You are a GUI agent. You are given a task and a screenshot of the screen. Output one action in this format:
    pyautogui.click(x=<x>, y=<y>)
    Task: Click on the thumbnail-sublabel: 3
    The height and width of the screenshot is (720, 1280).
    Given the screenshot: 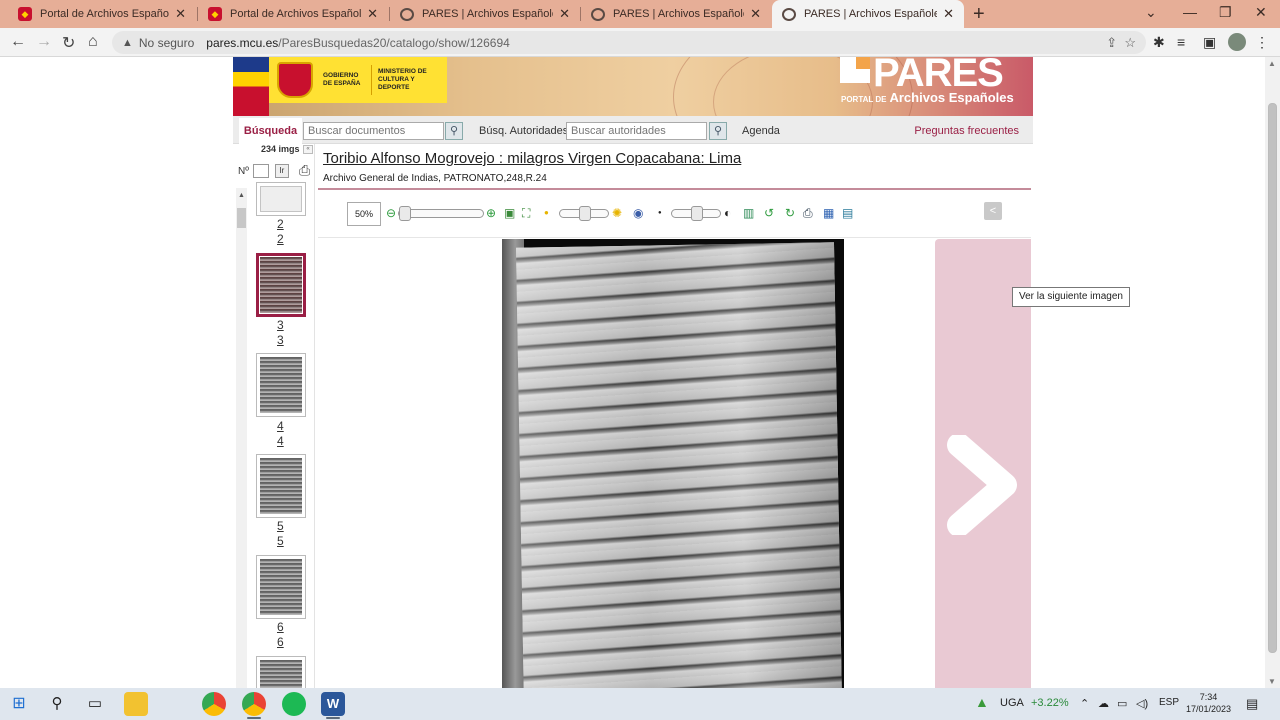 What is the action you would take?
    pyautogui.click(x=280, y=340)
    